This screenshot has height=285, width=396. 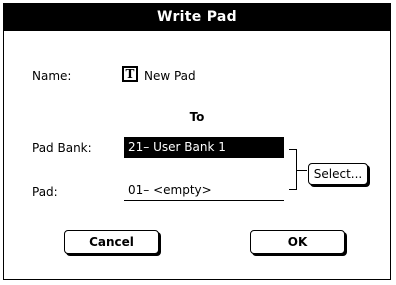 I want to click on text-edit-icon: T, so click(x=130, y=74).